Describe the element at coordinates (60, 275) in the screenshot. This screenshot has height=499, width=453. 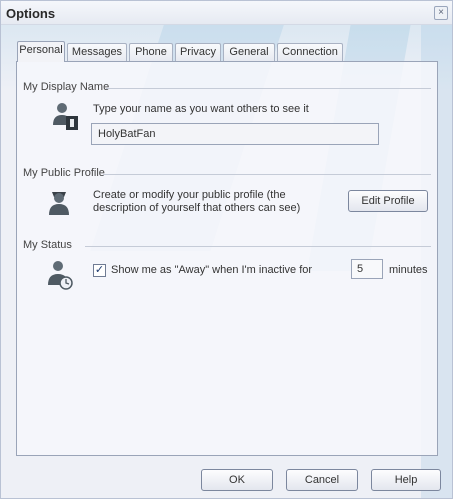
I see `user-status-icon` at that location.